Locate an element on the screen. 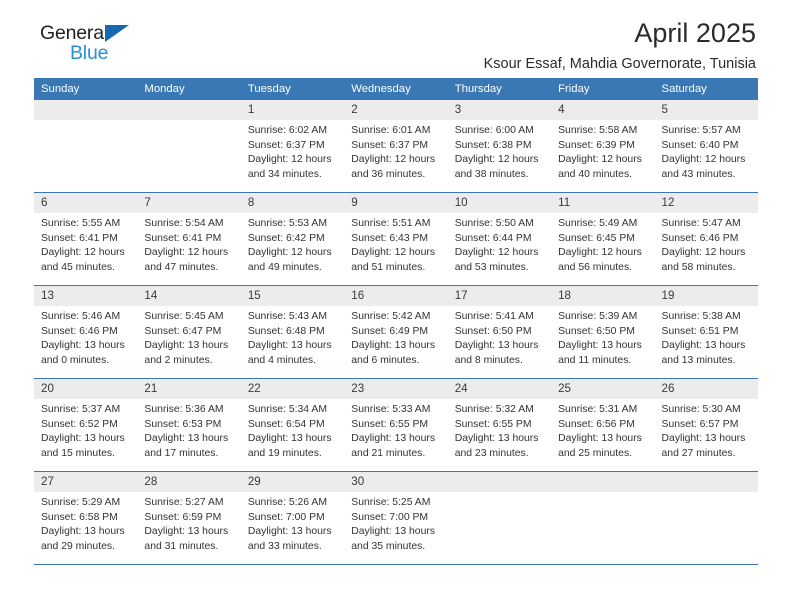 The width and height of the screenshot is (792, 612). day-number: 1 is located at coordinates (292, 110).